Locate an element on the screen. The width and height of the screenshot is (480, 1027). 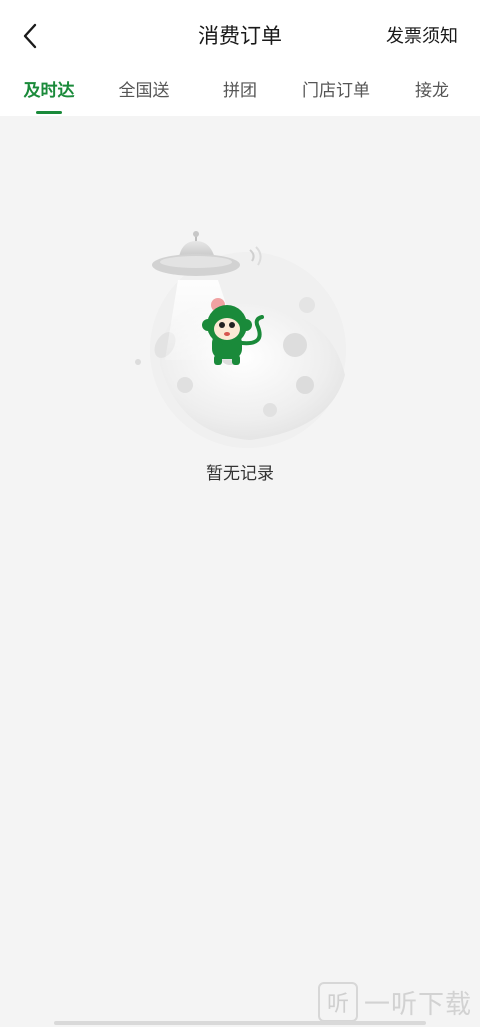
tab-label: 接龙 is located at coordinates (432, 91).